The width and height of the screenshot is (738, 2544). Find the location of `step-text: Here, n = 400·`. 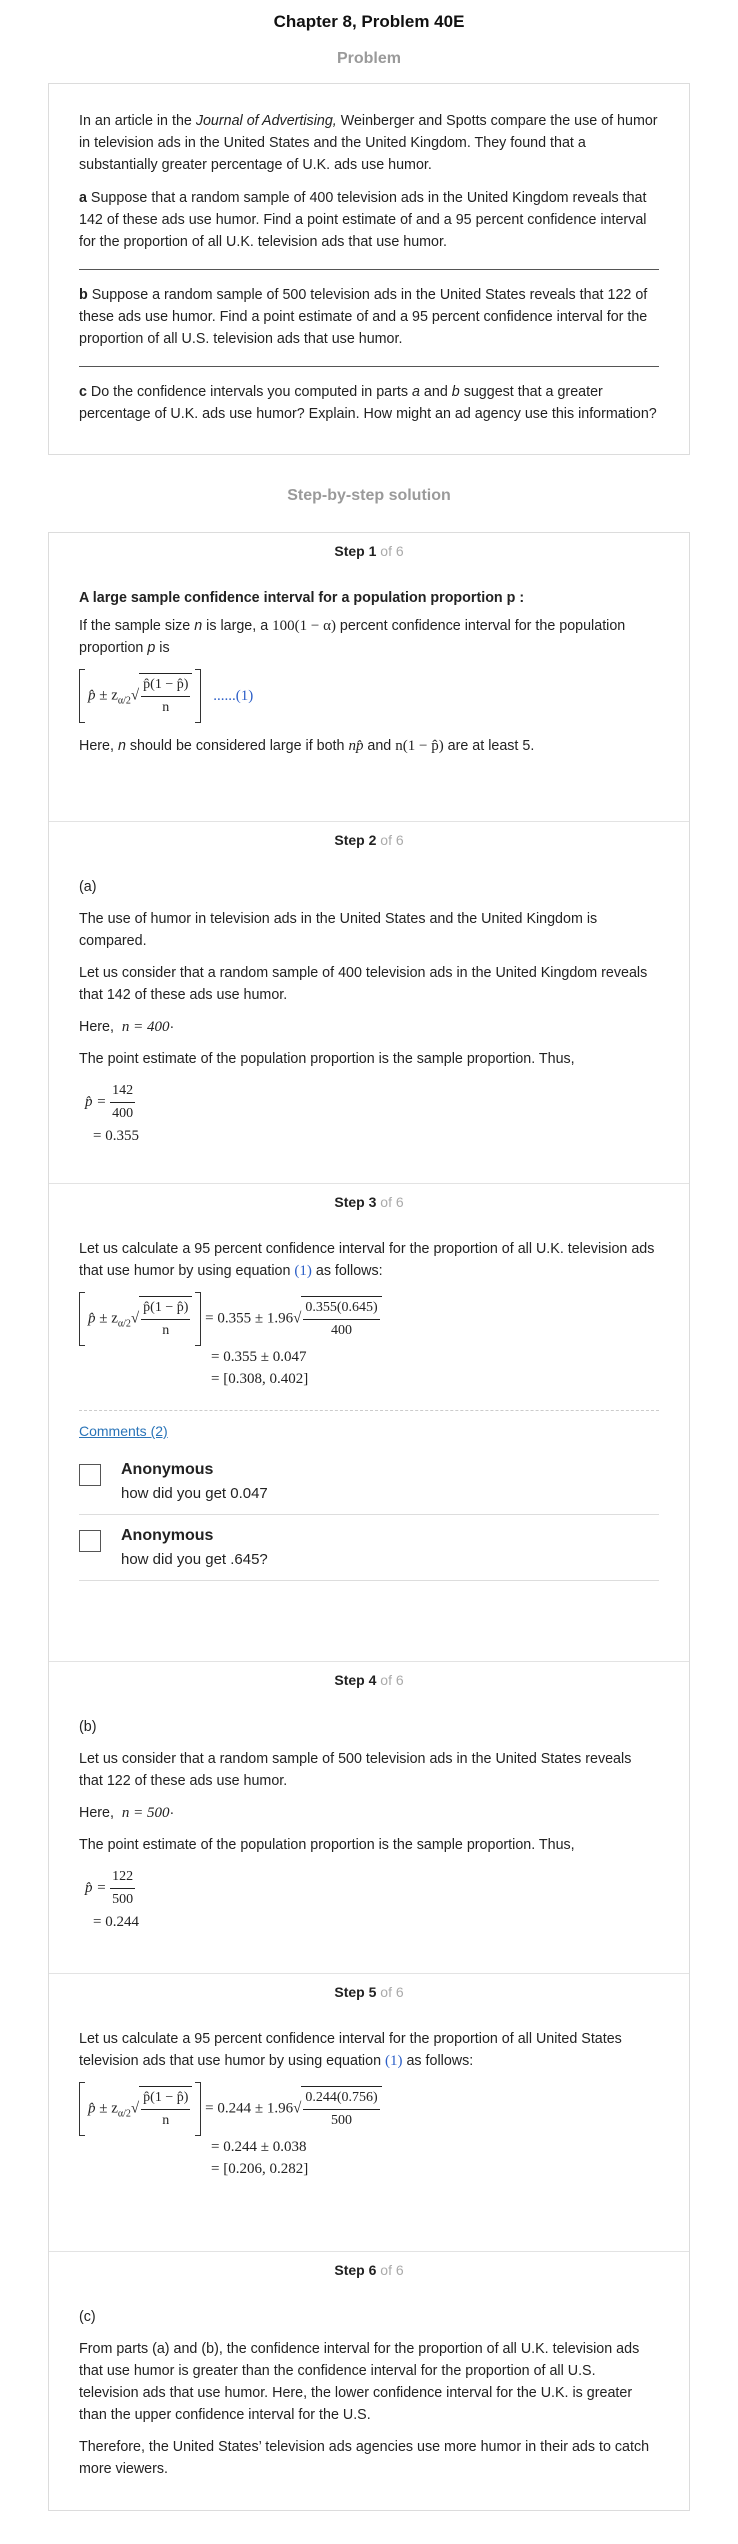

step-text: Here, n = 400· is located at coordinates (127, 1027).